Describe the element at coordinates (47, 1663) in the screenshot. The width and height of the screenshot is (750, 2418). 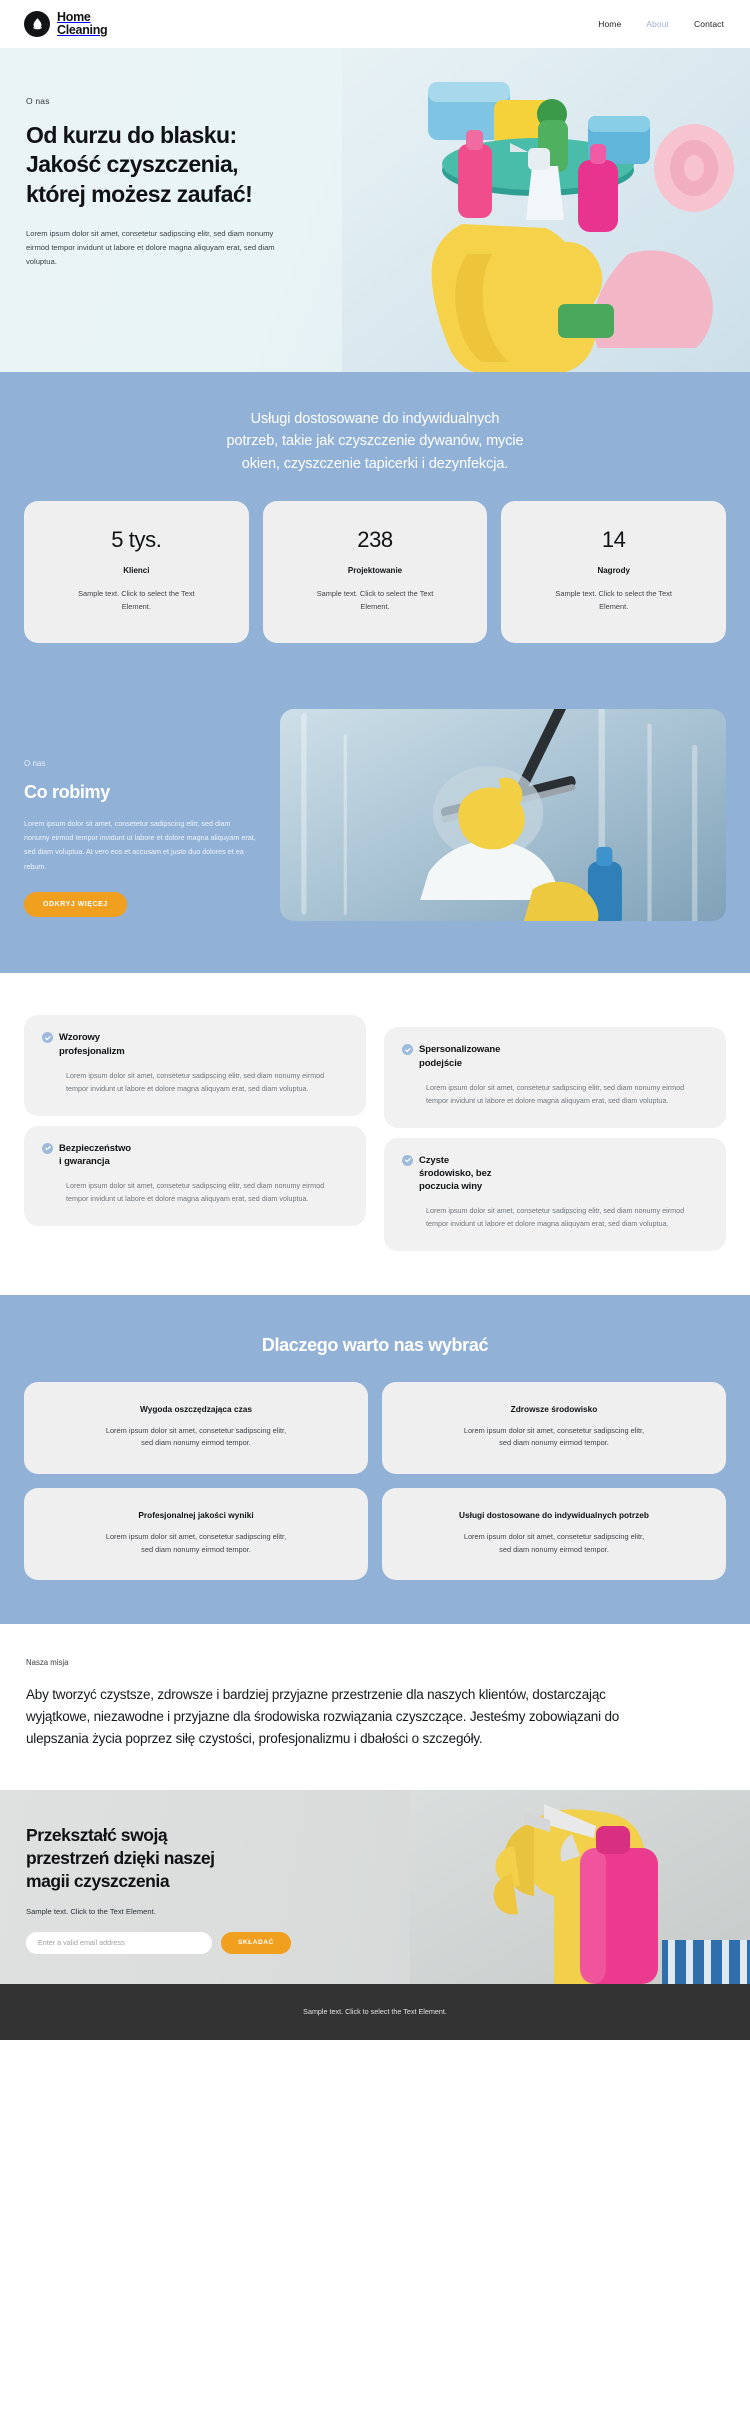
I see `mission-eyebrow: Nasza misja` at that location.